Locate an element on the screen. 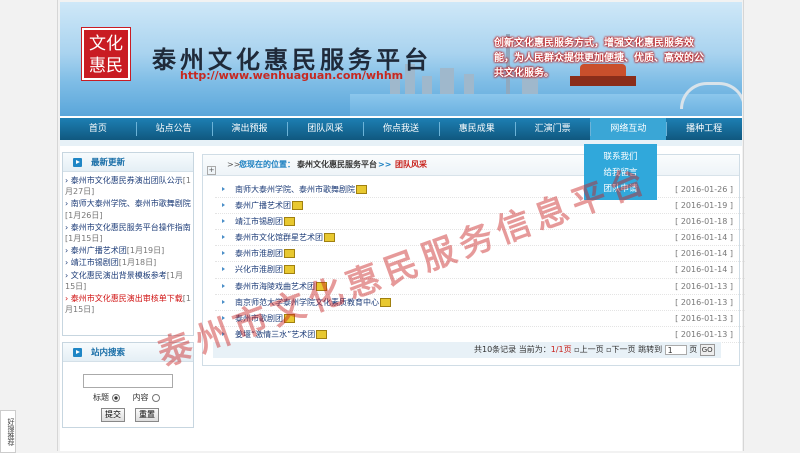 This screenshot has width=800, height=453. list-item: › 南师大泰州学院、泰州市歌舞剧院[1月26日] is located at coordinates (128, 209).